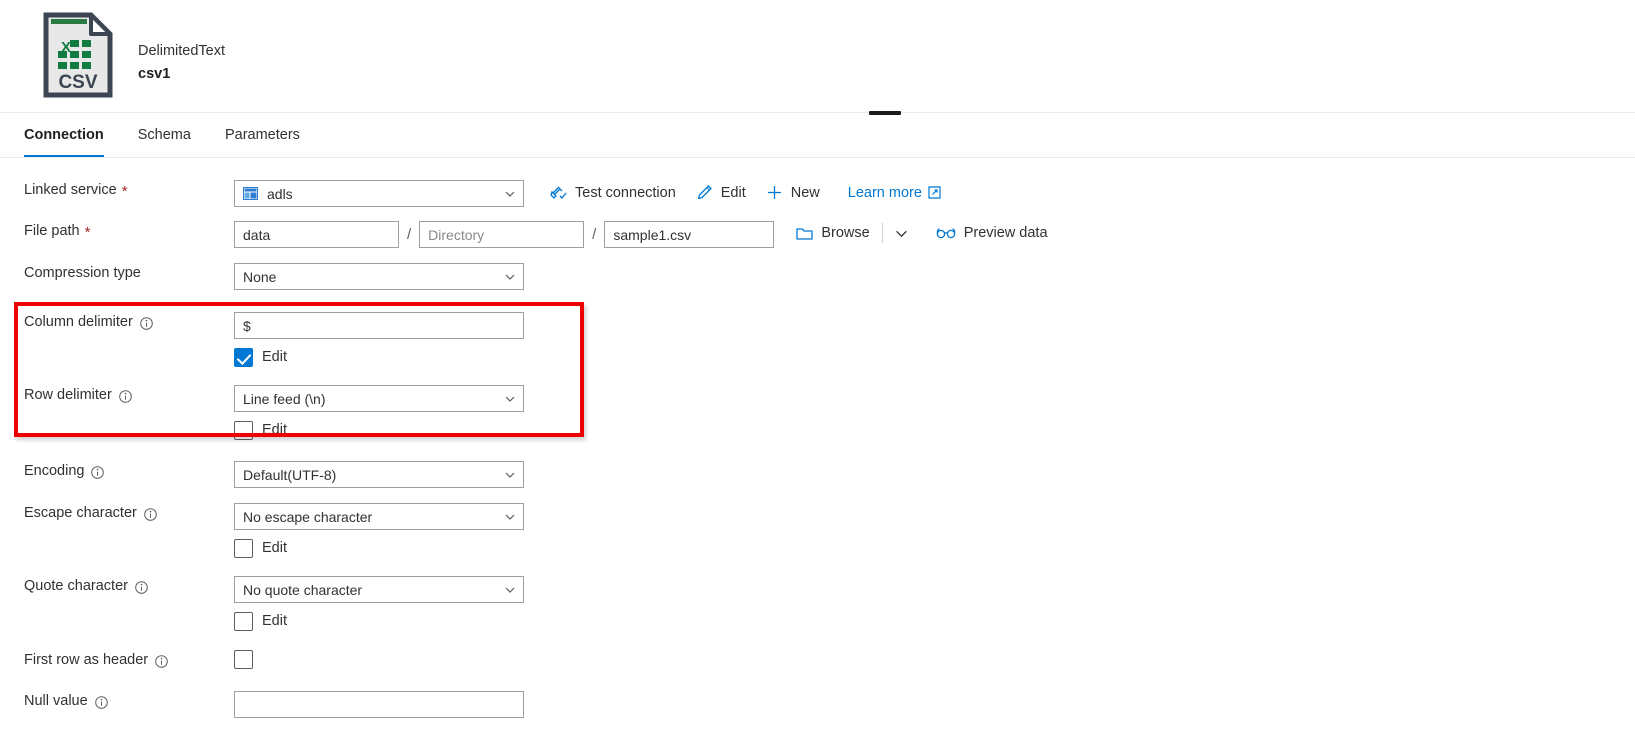 This screenshot has height=729, width=1635. What do you see at coordinates (308, 516) in the screenshot?
I see `escape-character-value: No escape character` at bounding box center [308, 516].